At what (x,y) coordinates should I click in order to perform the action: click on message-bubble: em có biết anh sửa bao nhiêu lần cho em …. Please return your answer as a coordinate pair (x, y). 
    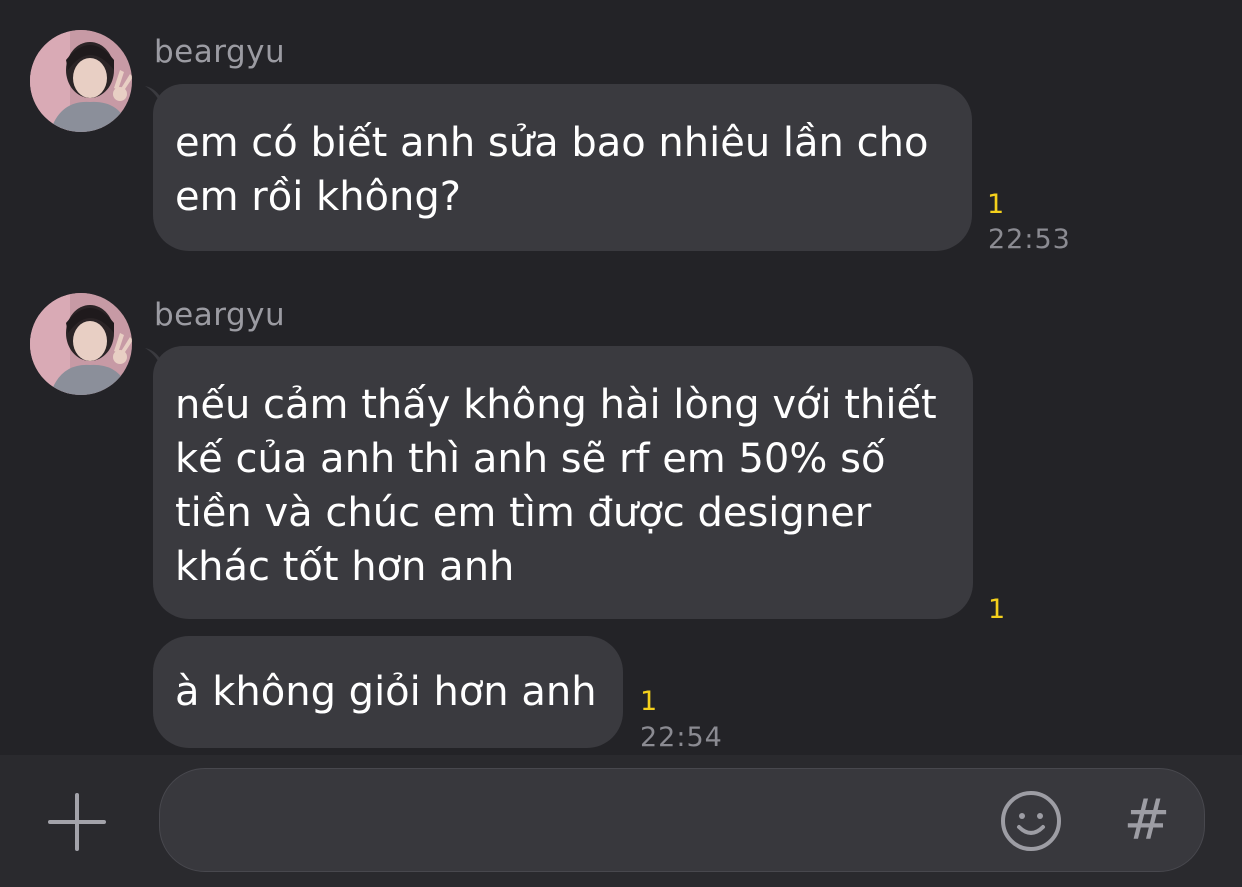
    Looking at the image, I should click on (562, 167).